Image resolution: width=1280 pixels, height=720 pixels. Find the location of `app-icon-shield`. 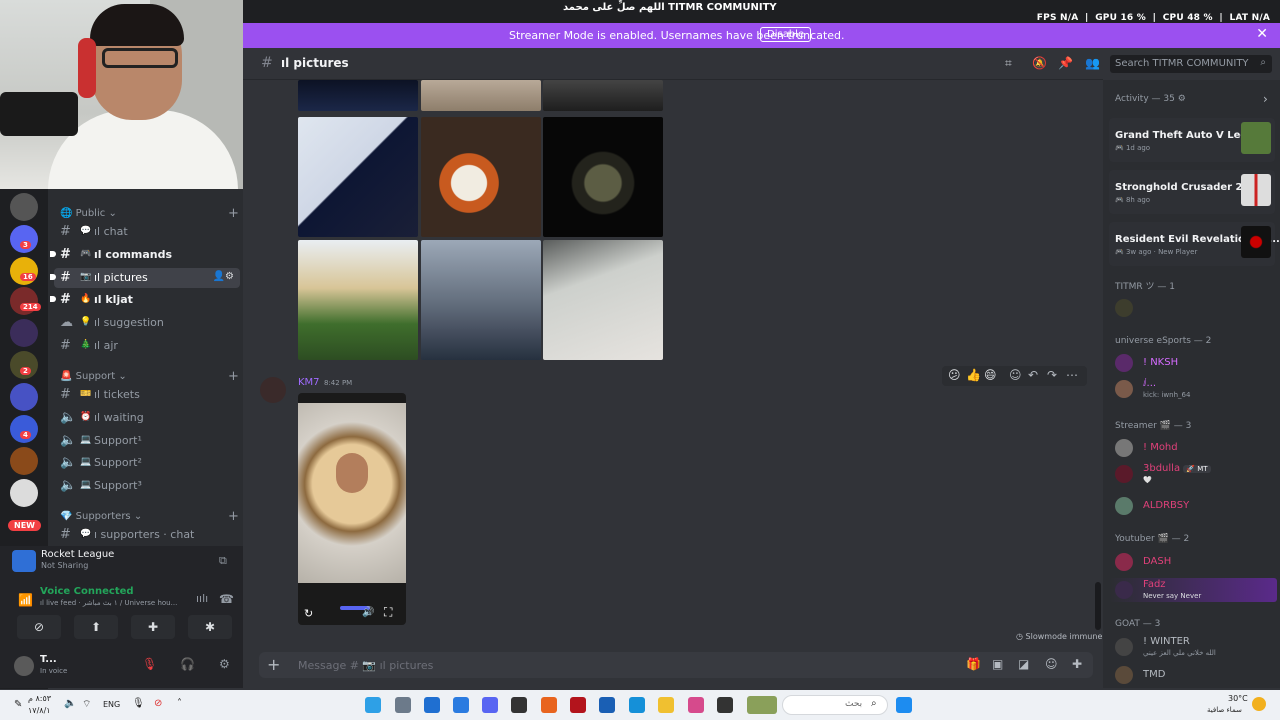

app-icon-shield is located at coordinates (432, 705).